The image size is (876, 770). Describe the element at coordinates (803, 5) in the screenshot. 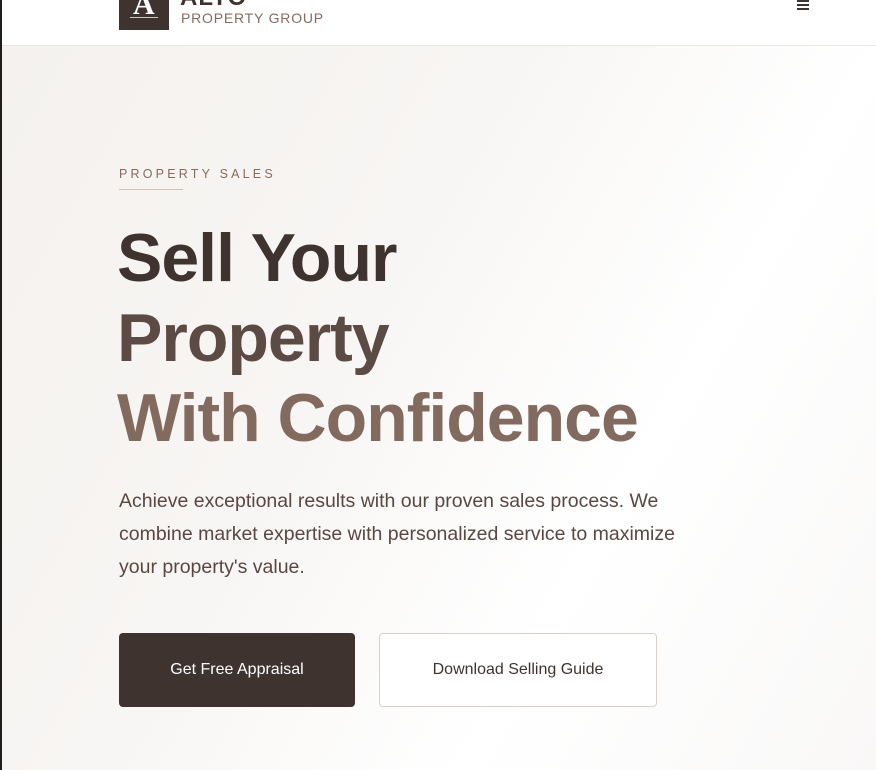

I see `hamburger-menu-icon` at that location.